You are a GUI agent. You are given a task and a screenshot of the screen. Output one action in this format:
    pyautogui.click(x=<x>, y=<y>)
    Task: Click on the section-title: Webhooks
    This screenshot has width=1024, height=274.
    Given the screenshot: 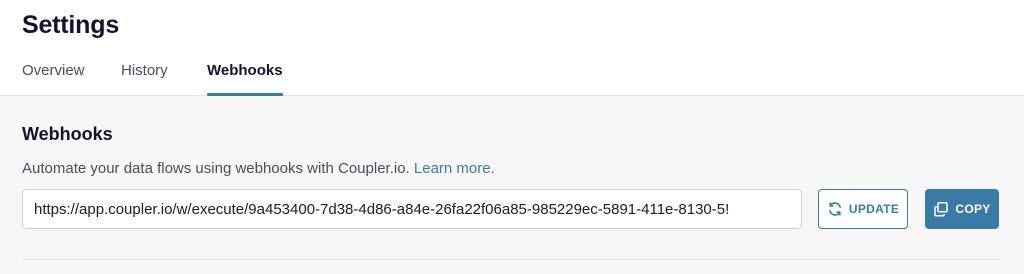 What is the action you would take?
    pyautogui.click(x=67, y=134)
    